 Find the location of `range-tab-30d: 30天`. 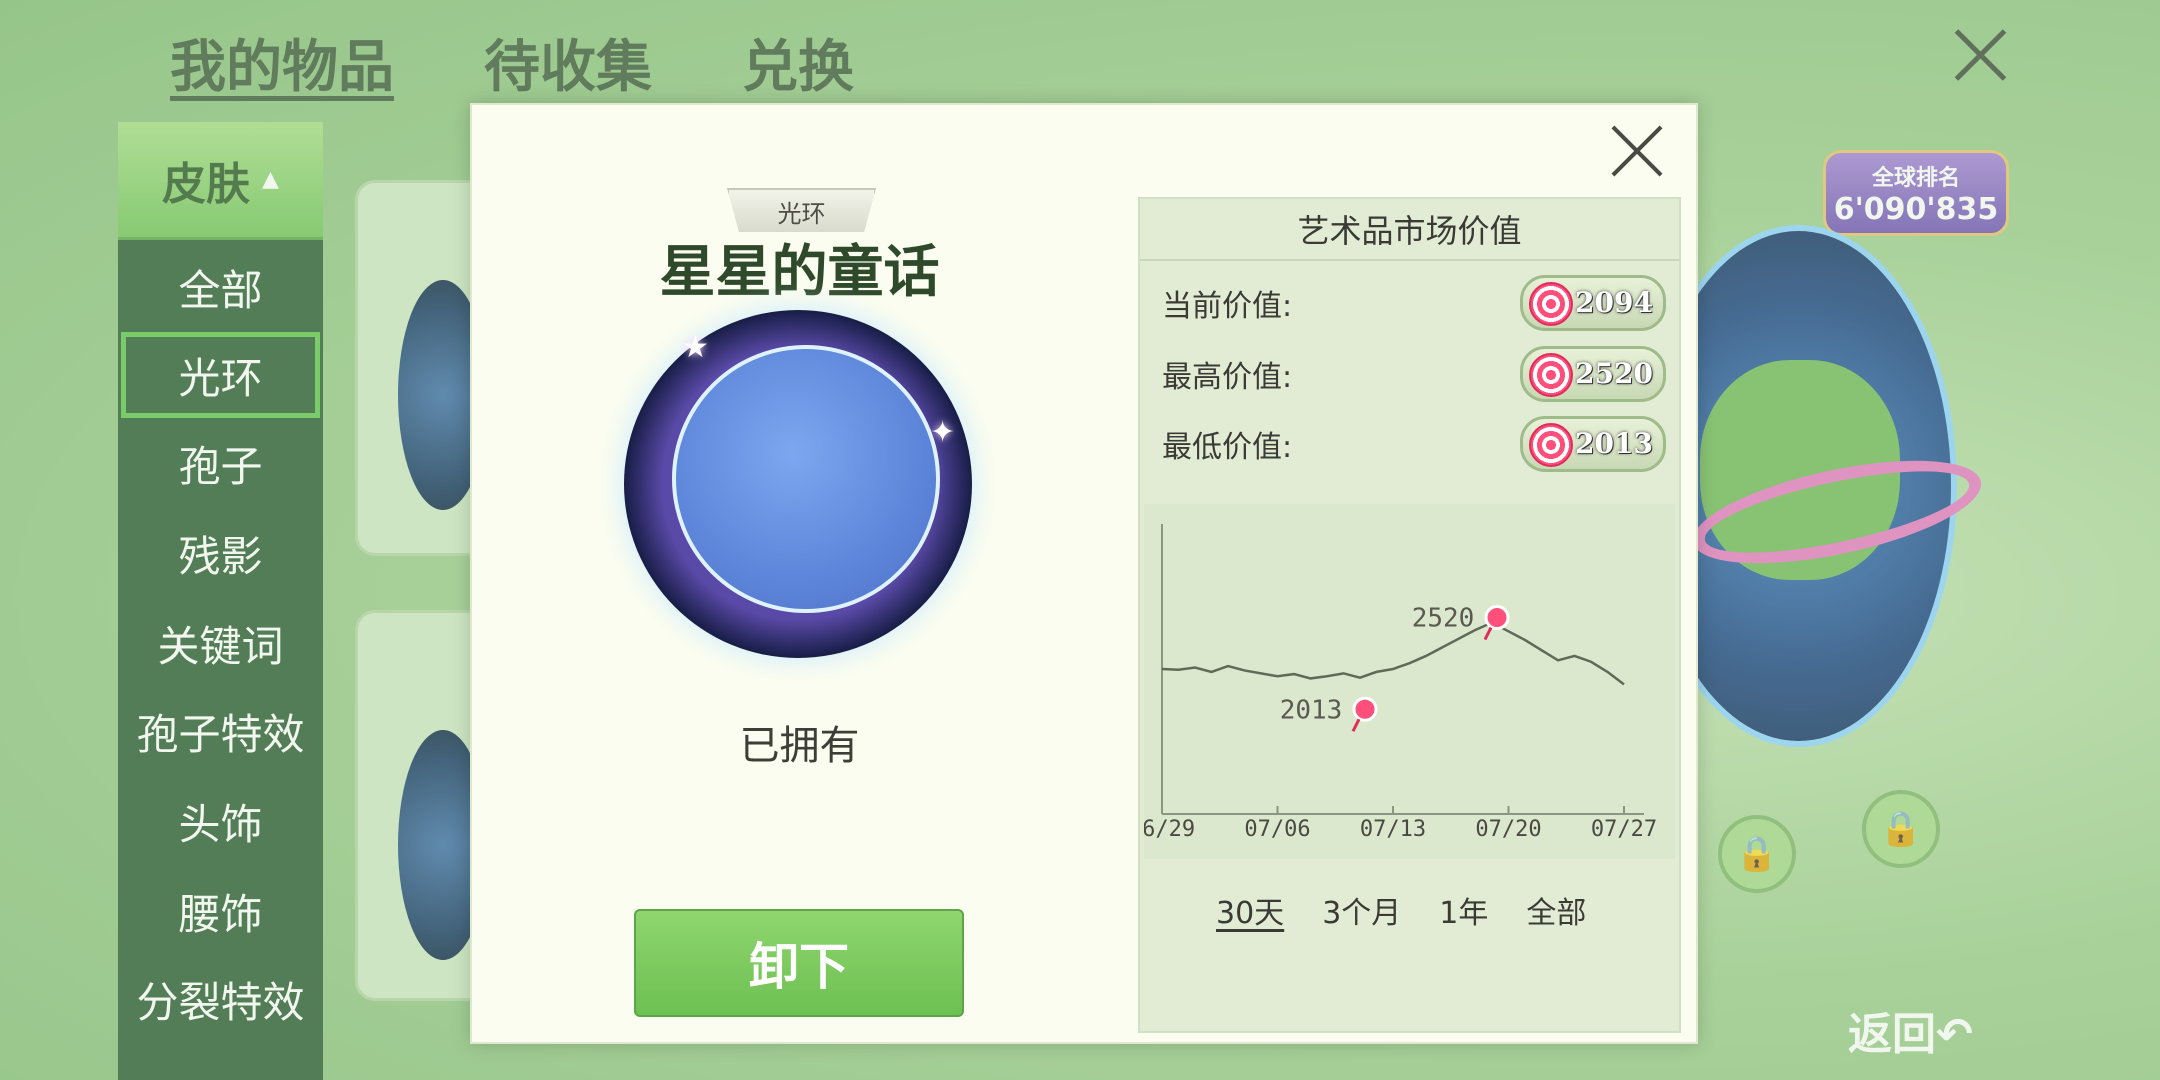

range-tab-30d: 30天 is located at coordinates (1250, 910).